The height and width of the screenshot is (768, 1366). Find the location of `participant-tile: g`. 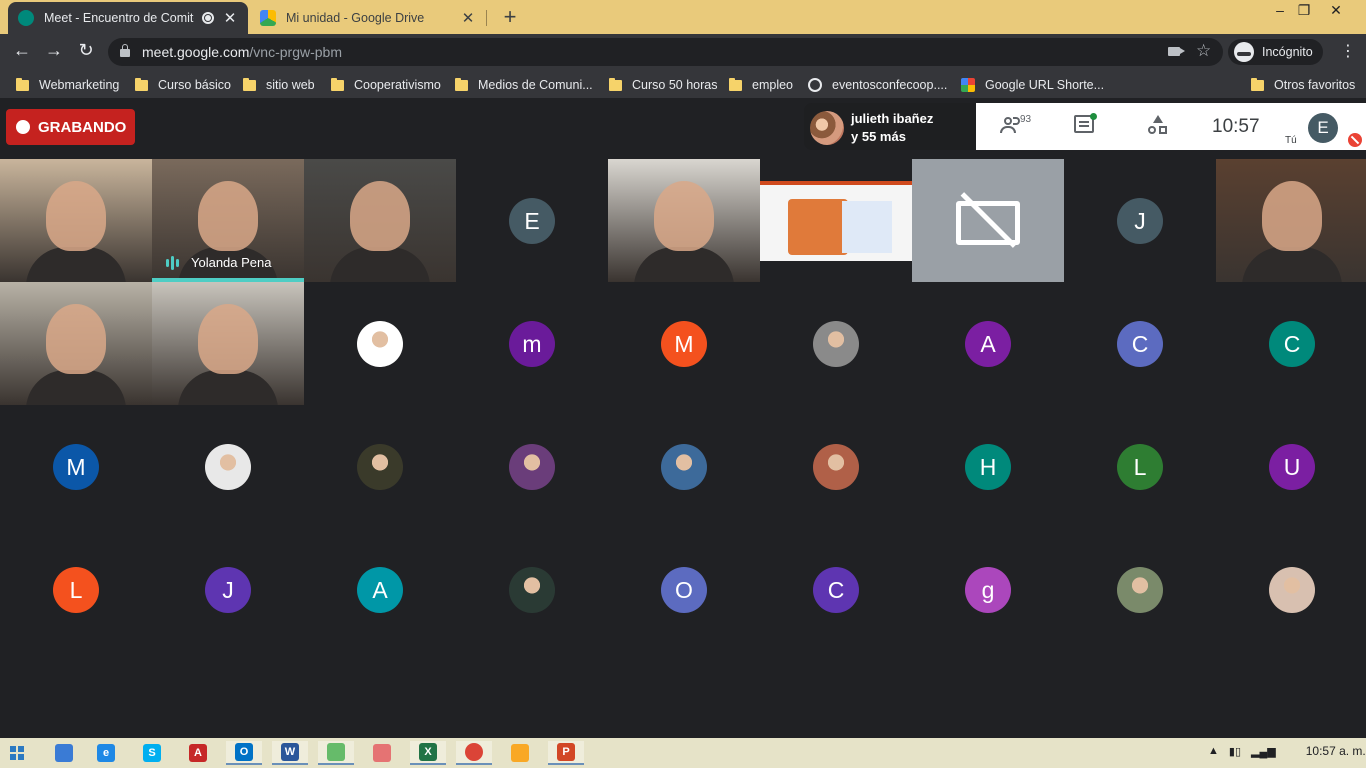

participant-tile: g is located at coordinates (988, 589).